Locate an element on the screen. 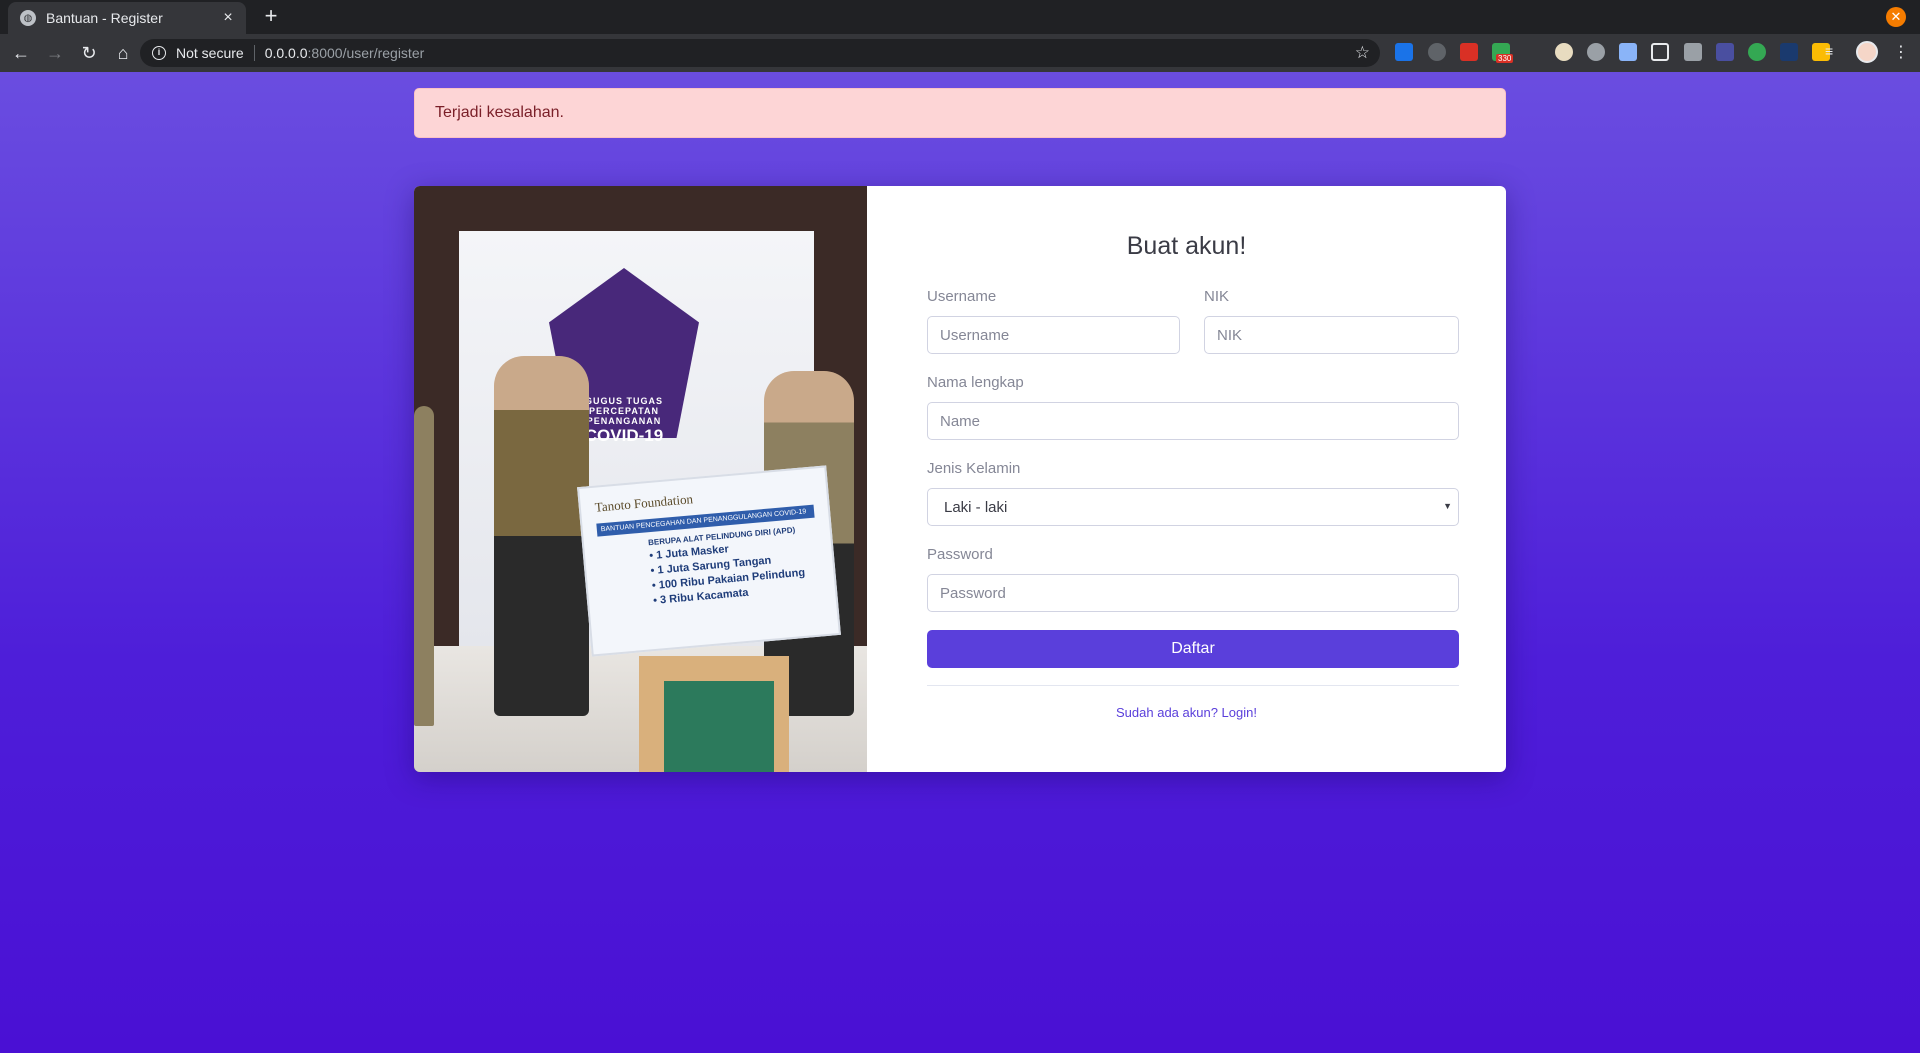 This screenshot has height=1053, width=1920. login-link: Sudah ada akun? Login! is located at coordinates (1186, 712).